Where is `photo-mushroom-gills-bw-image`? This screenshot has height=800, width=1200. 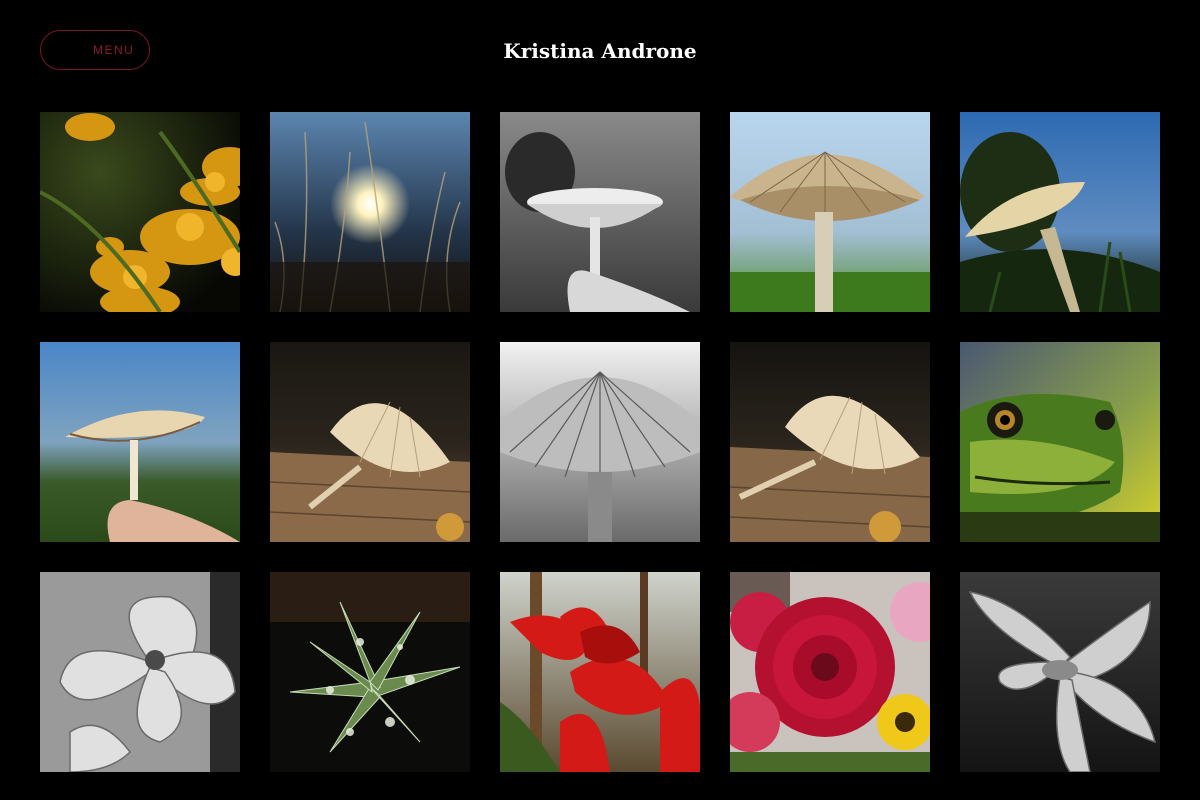
photo-mushroom-gills-bw-image is located at coordinates (600, 442).